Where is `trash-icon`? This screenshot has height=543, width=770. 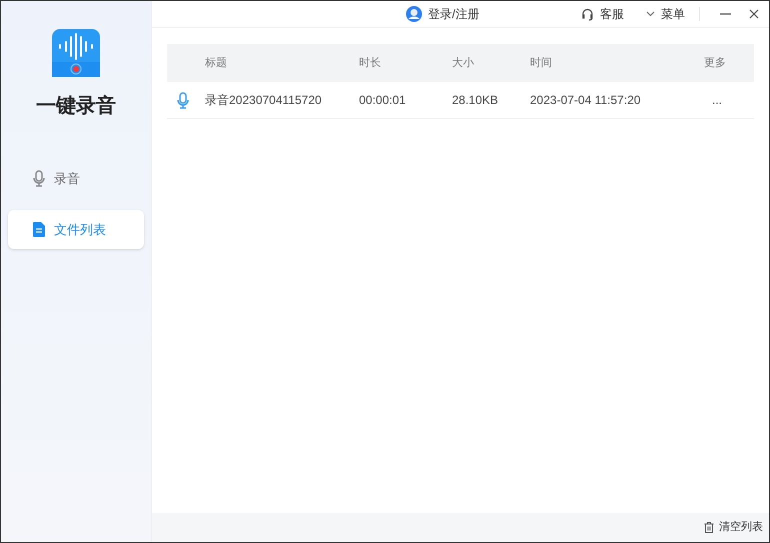
trash-icon is located at coordinates (709, 527).